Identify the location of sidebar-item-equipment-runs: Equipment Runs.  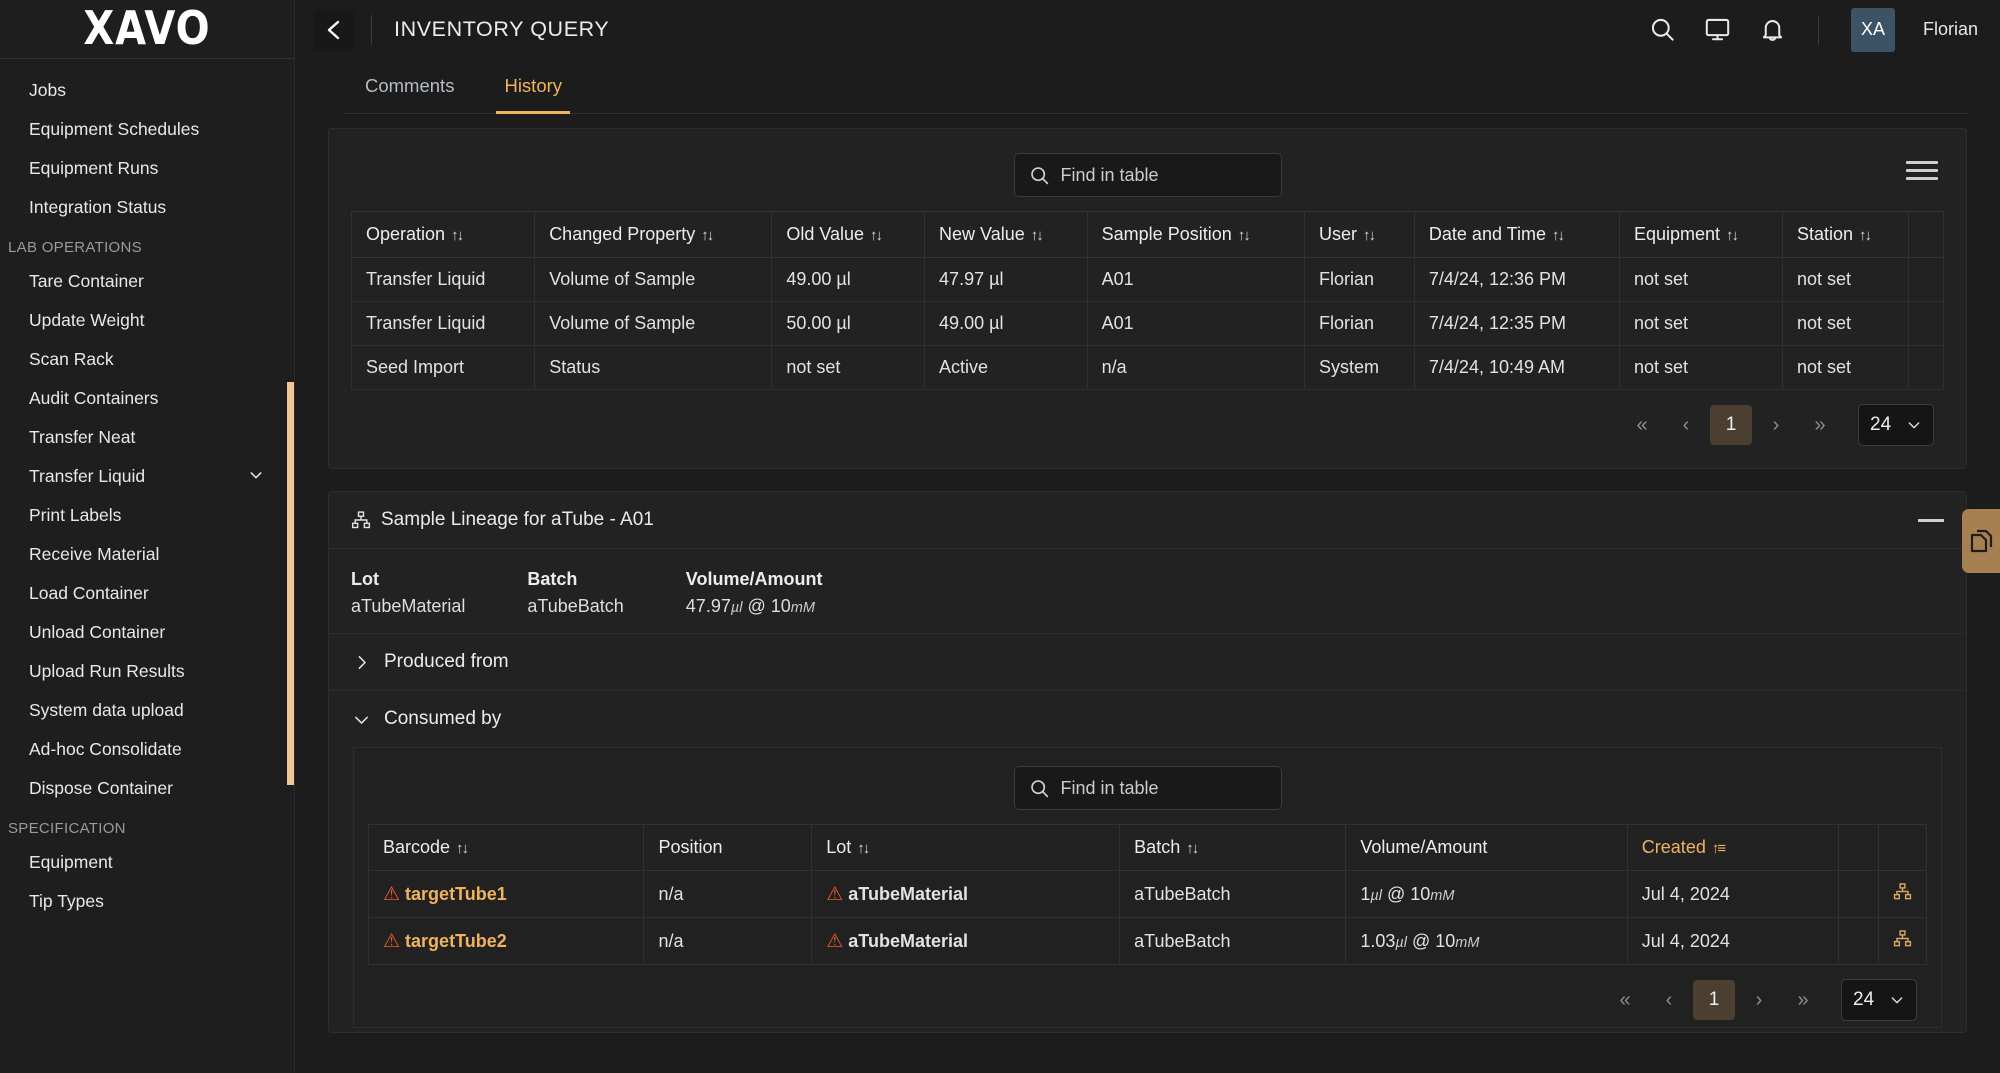
(147, 168).